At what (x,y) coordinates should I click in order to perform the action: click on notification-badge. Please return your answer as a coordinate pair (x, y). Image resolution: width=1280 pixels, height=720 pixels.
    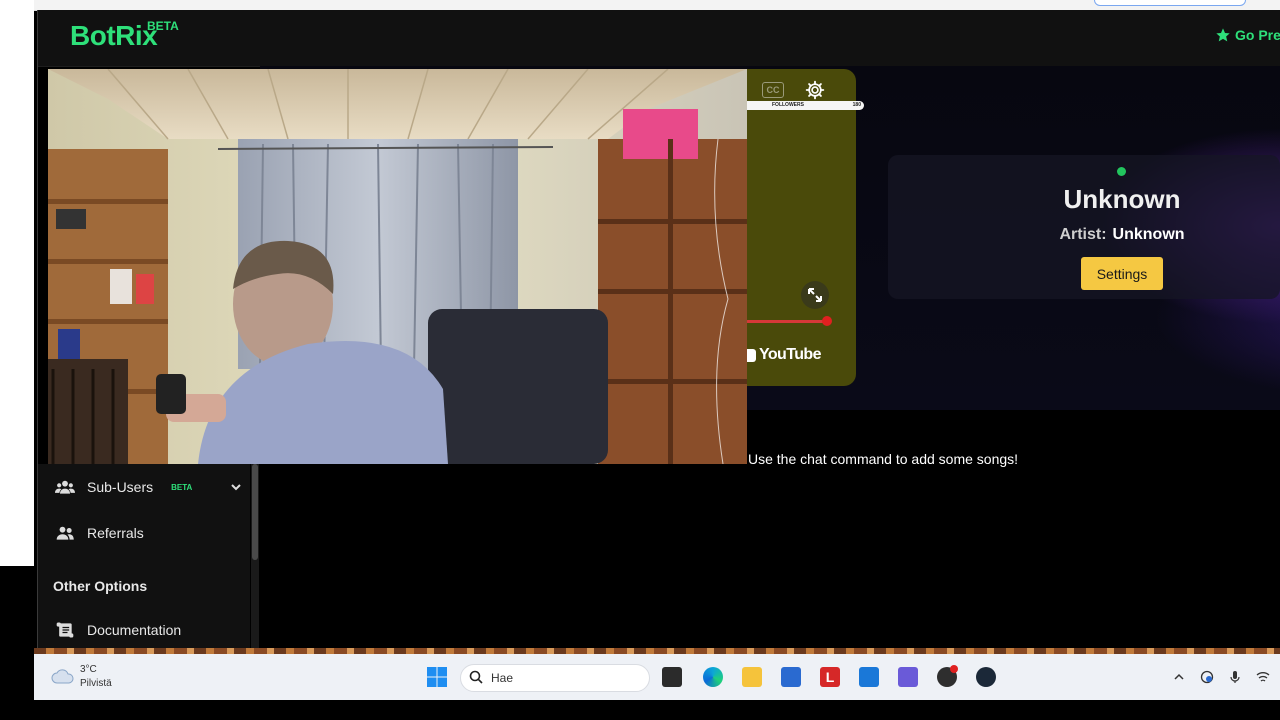
    Looking at the image, I should click on (954, 669).